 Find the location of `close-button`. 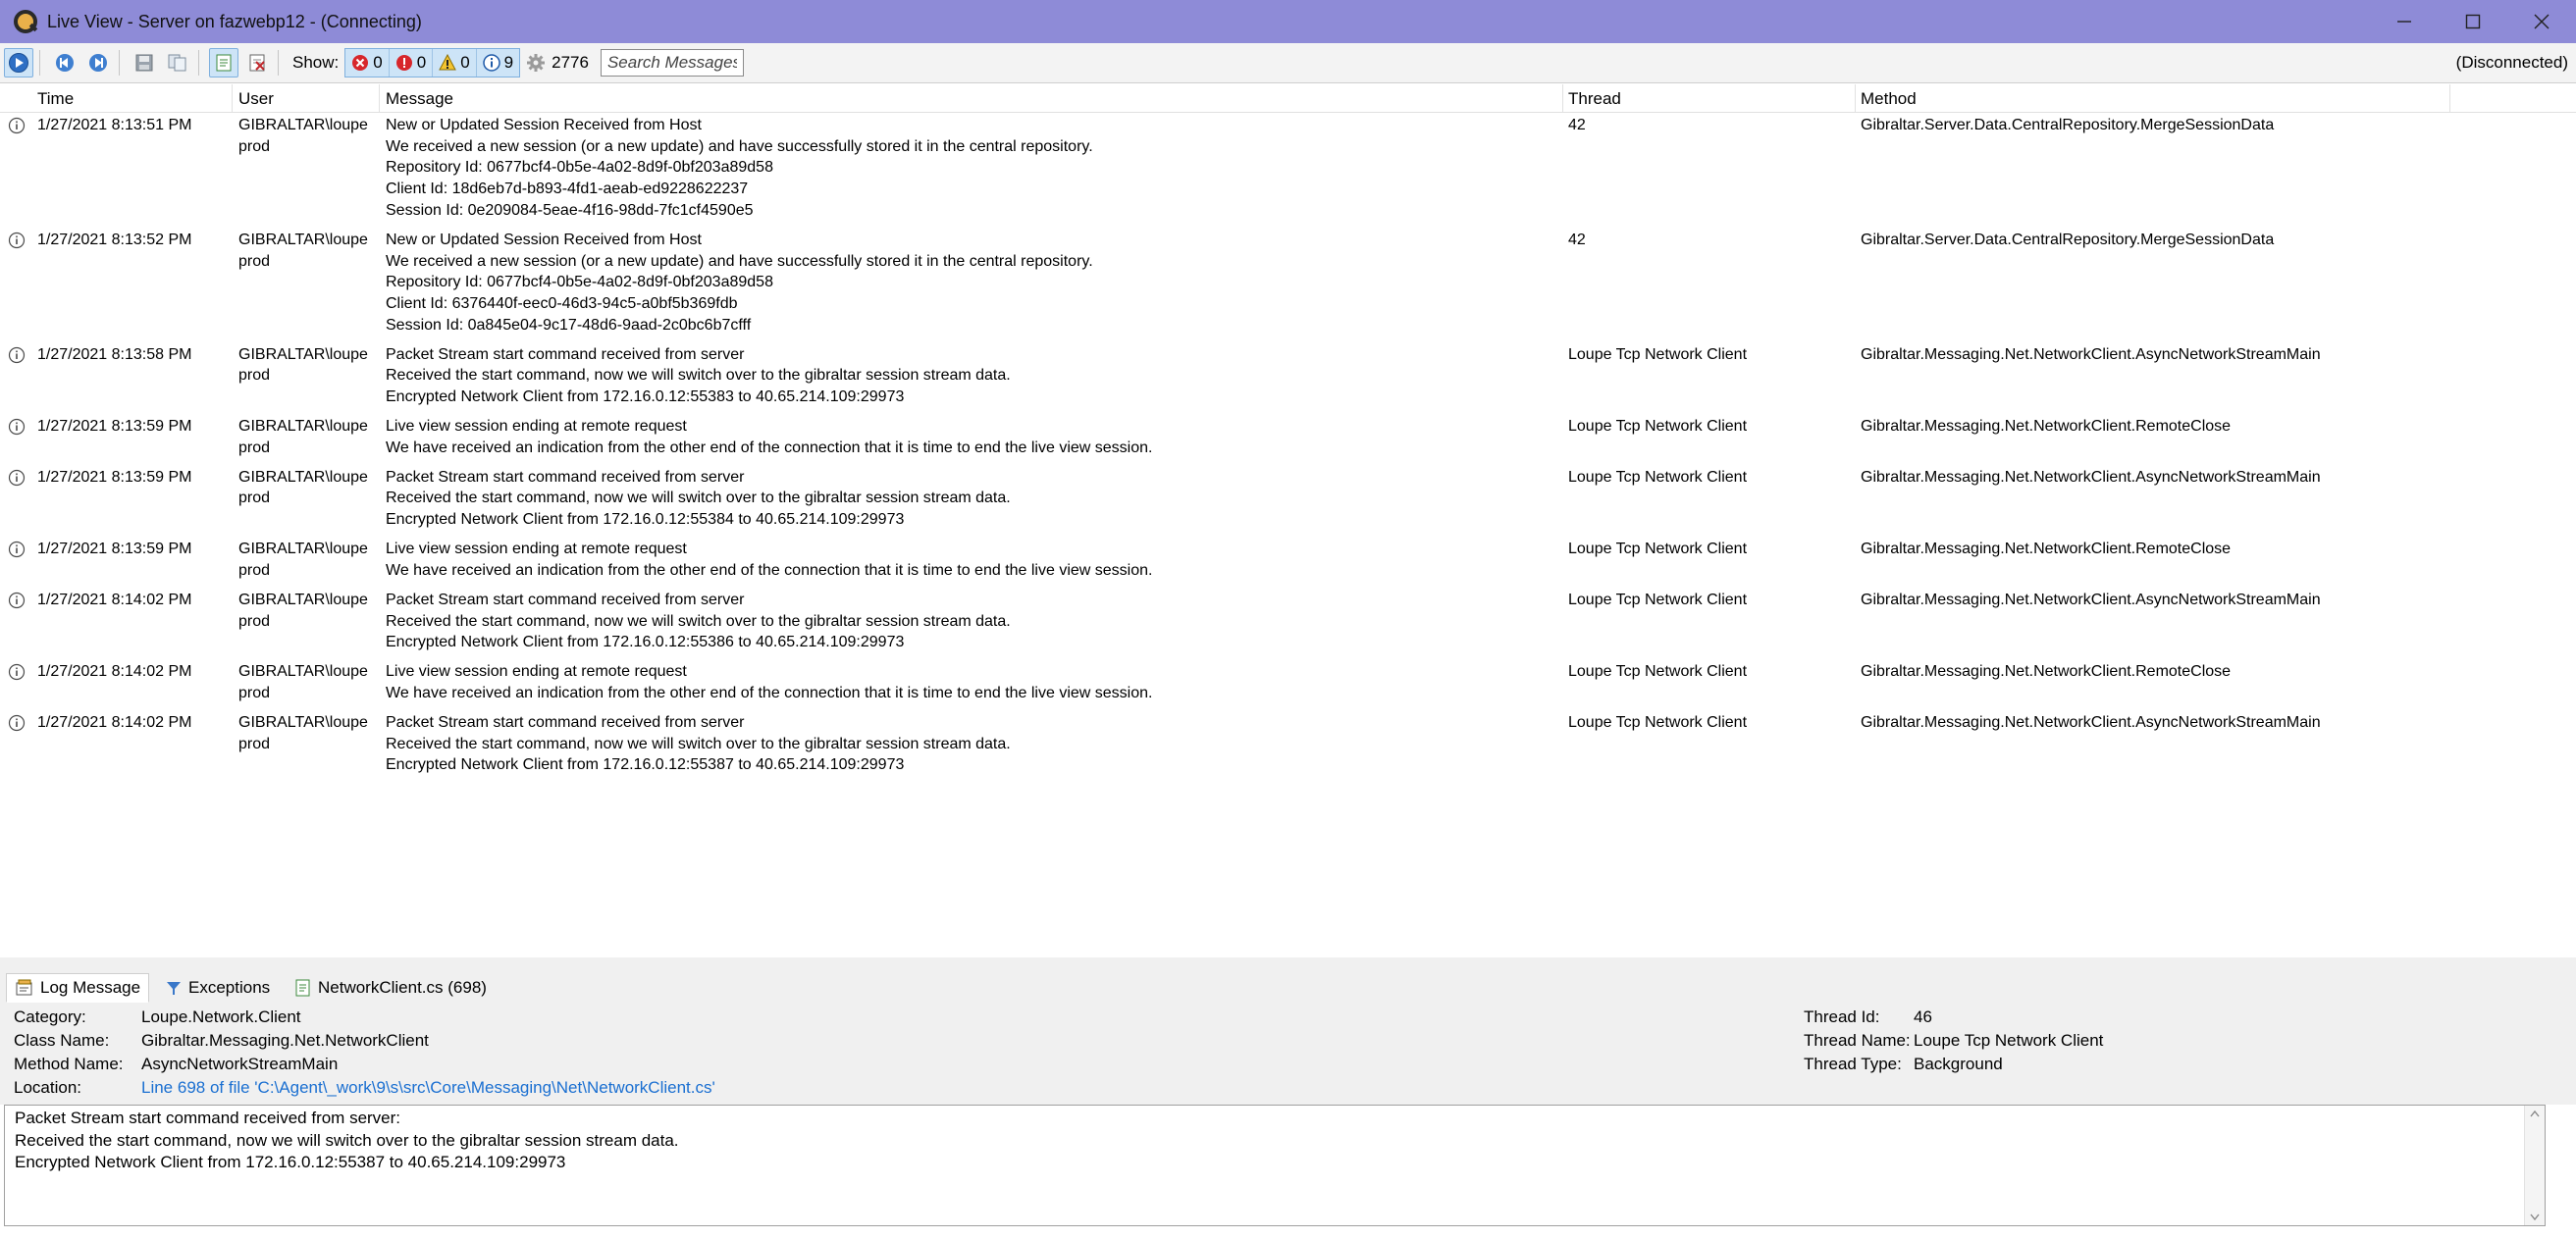

close-button is located at coordinates (2541, 21).